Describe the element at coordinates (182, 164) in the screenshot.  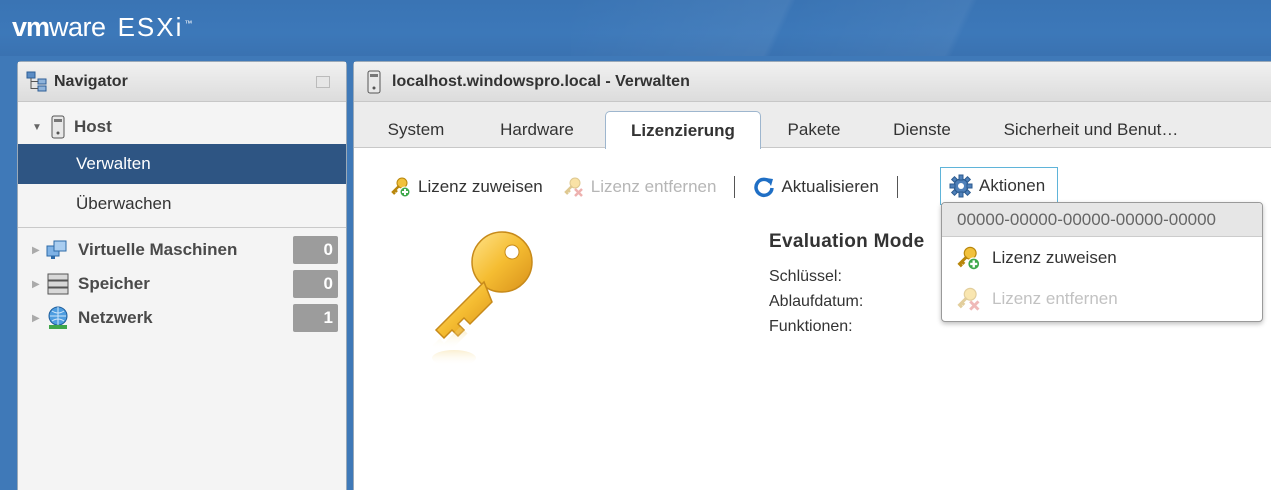
I see `nav-item-verwalten: Verwalten` at that location.